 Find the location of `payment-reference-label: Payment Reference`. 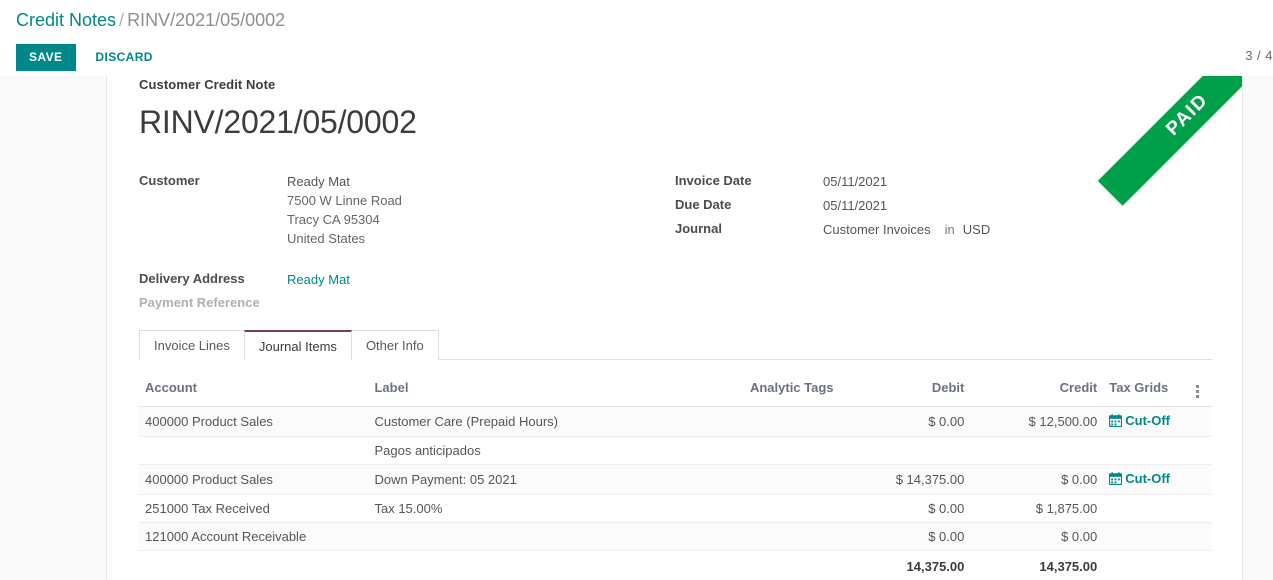

payment-reference-label: Payment Reference is located at coordinates (199, 302).